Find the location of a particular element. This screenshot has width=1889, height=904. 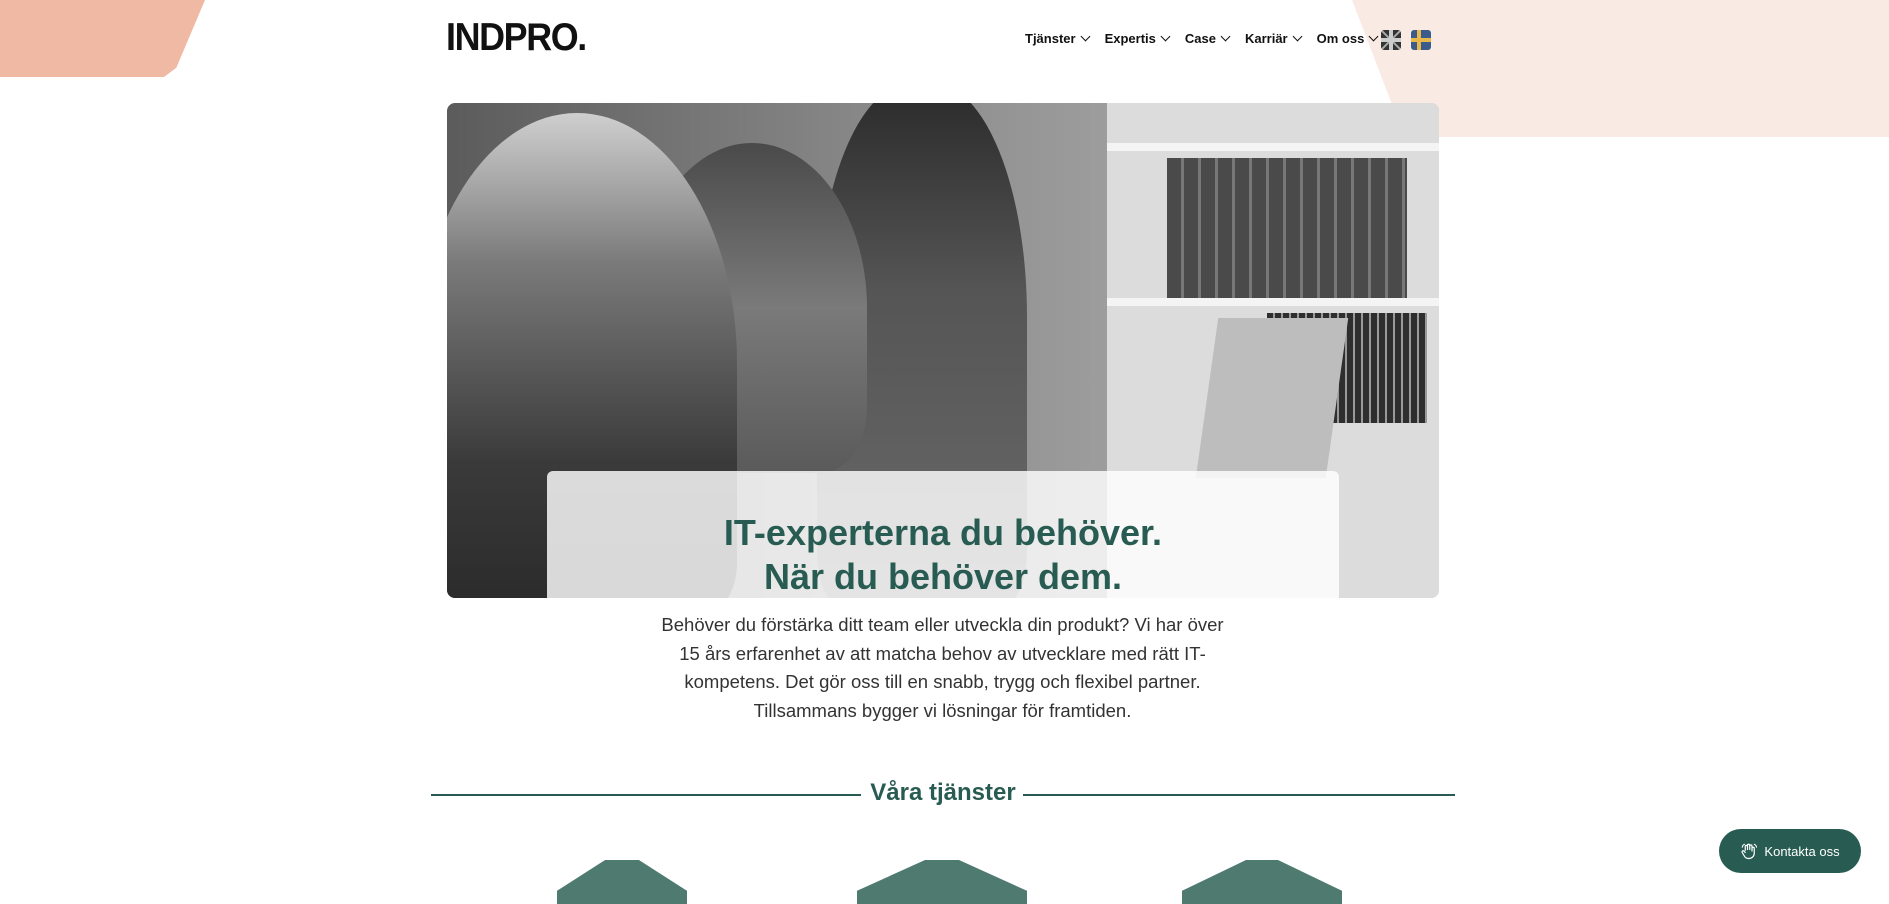

nav-item-expertis: Expertis is located at coordinates (1137, 38).